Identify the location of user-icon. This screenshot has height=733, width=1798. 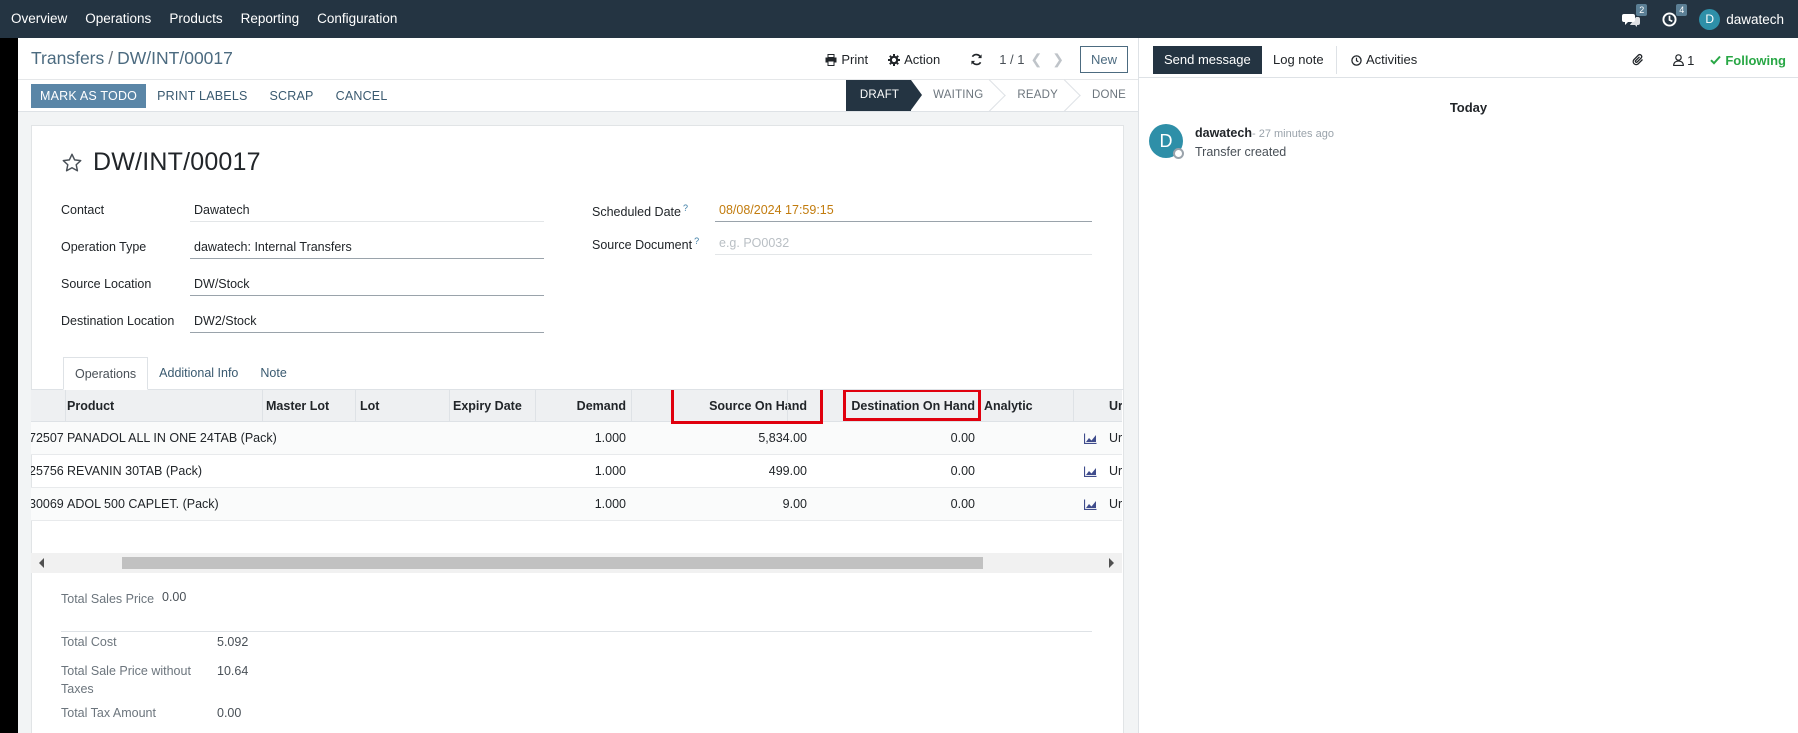
(1679, 60).